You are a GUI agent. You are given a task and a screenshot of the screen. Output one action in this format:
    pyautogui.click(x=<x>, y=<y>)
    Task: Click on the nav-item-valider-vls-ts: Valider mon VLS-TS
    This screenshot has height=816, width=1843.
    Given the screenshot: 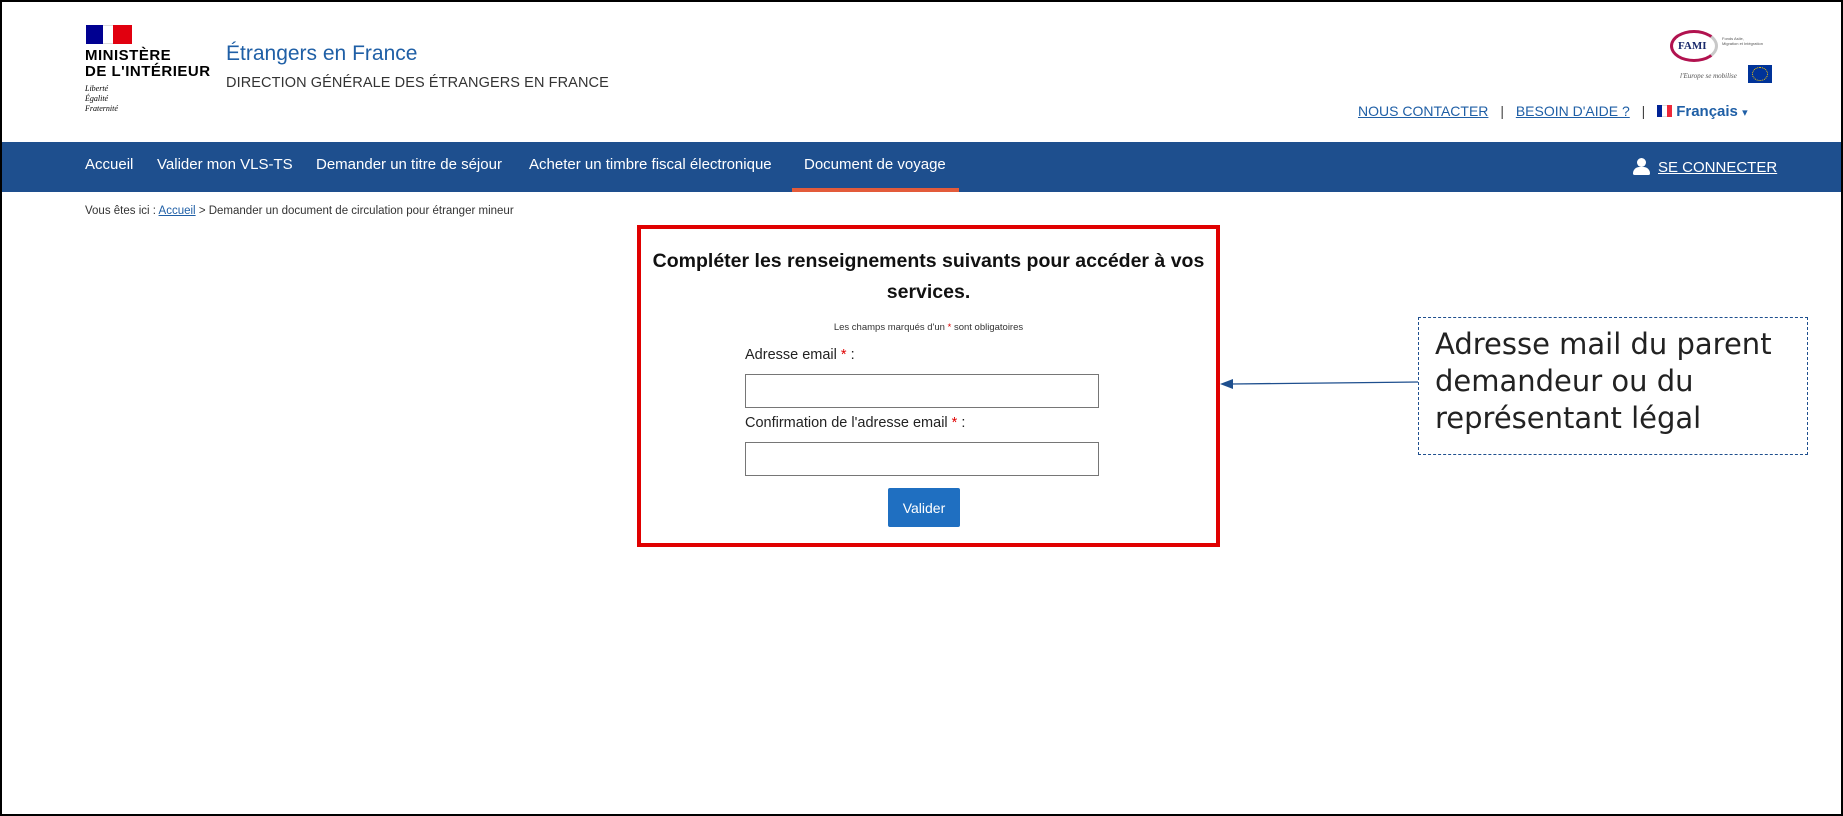 What is the action you would take?
    pyautogui.click(x=225, y=164)
    